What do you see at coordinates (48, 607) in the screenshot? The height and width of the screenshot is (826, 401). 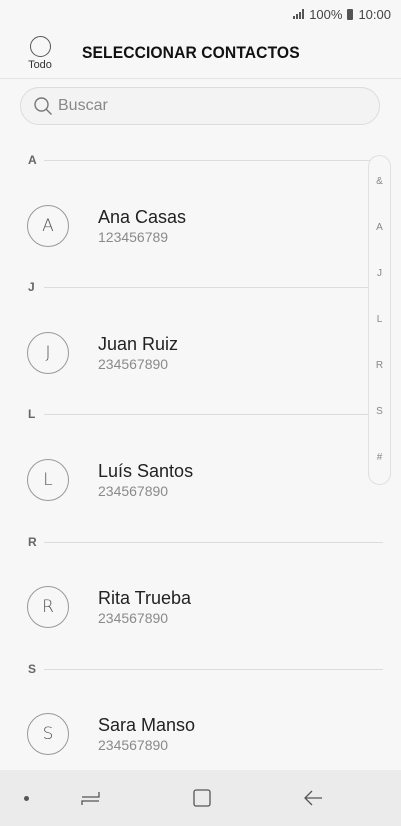 I see `avatar: R` at bounding box center [48, 607].